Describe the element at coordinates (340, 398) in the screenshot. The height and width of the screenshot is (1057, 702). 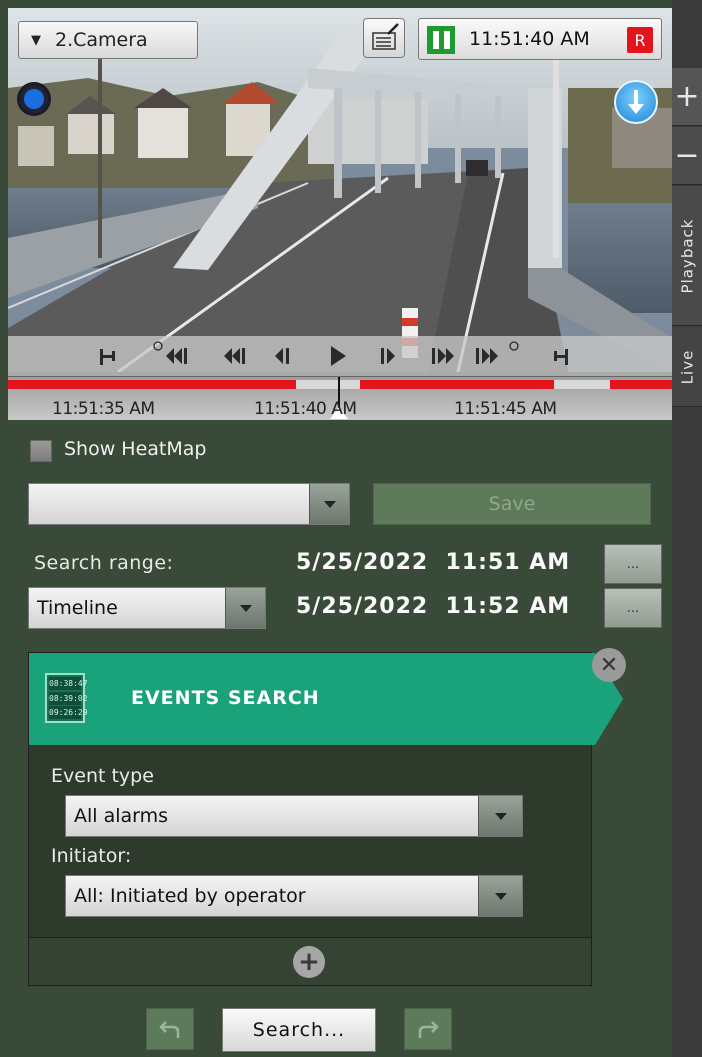
I see `timeline: 11:51:35 AM 11:51:40 AM 11:51:45 AM` at that location.